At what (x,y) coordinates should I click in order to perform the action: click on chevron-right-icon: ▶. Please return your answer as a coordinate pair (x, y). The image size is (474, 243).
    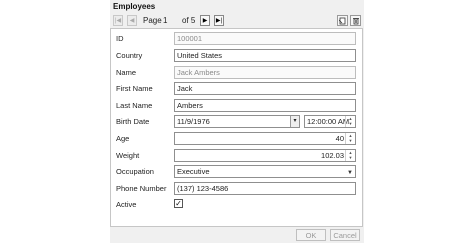
    Looking at the image, I should click on (205, 21).